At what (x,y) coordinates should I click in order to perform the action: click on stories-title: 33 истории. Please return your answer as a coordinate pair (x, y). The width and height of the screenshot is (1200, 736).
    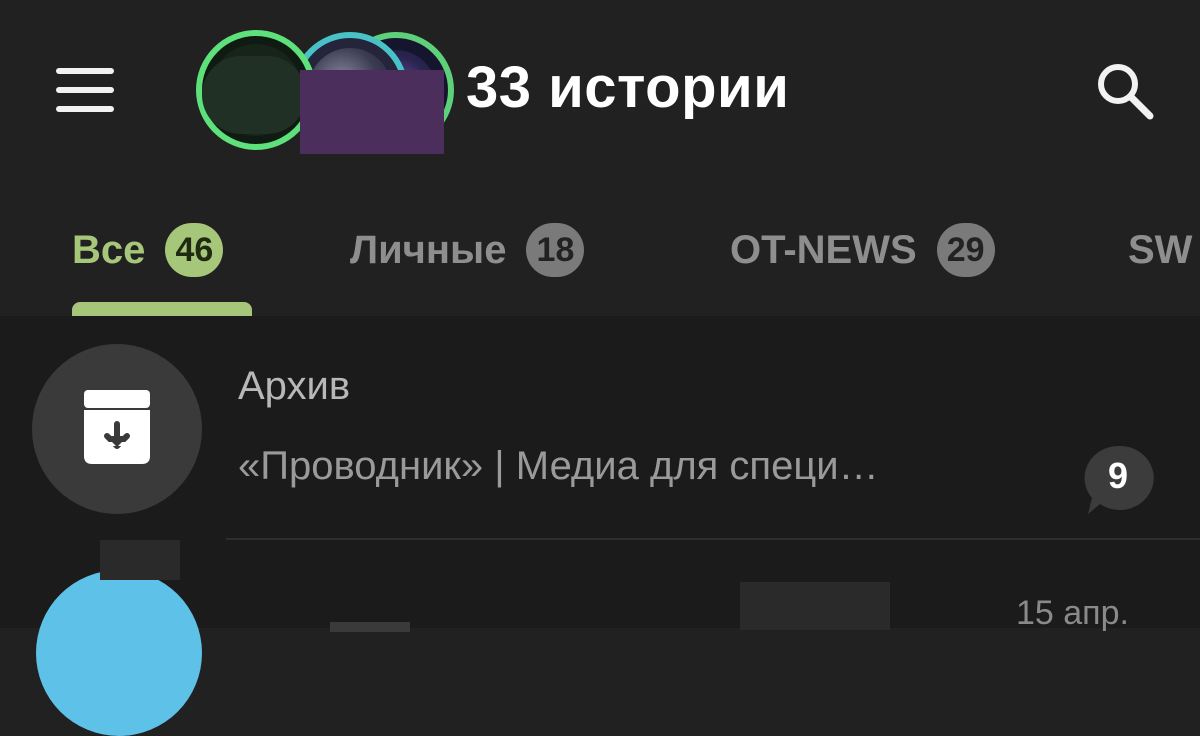
    Looking at the image, I should click on (627, 87).